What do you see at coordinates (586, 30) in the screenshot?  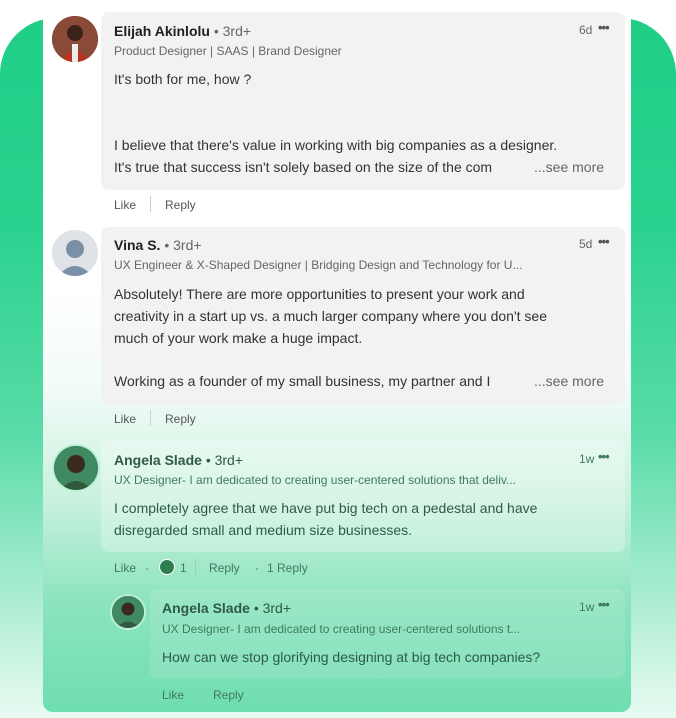 I see `comment-time: 6d` at bounding box center [586, 30].